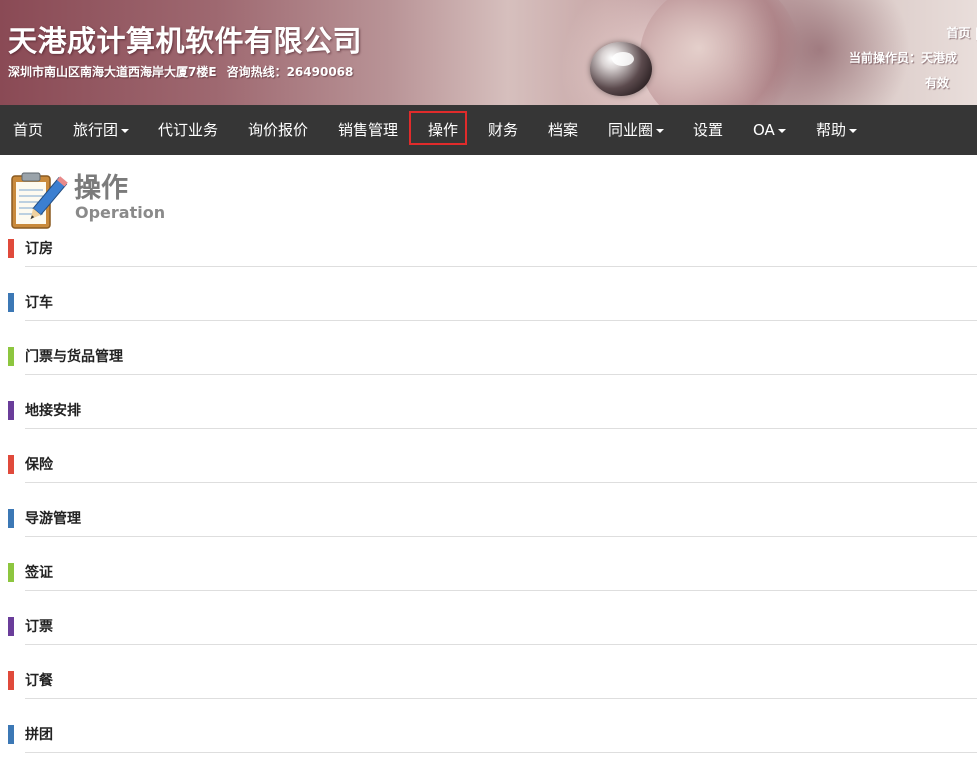  Describe the element at coordinates (488, 588) in the screenshot. I see `section-row-visa: 签证` at that location.